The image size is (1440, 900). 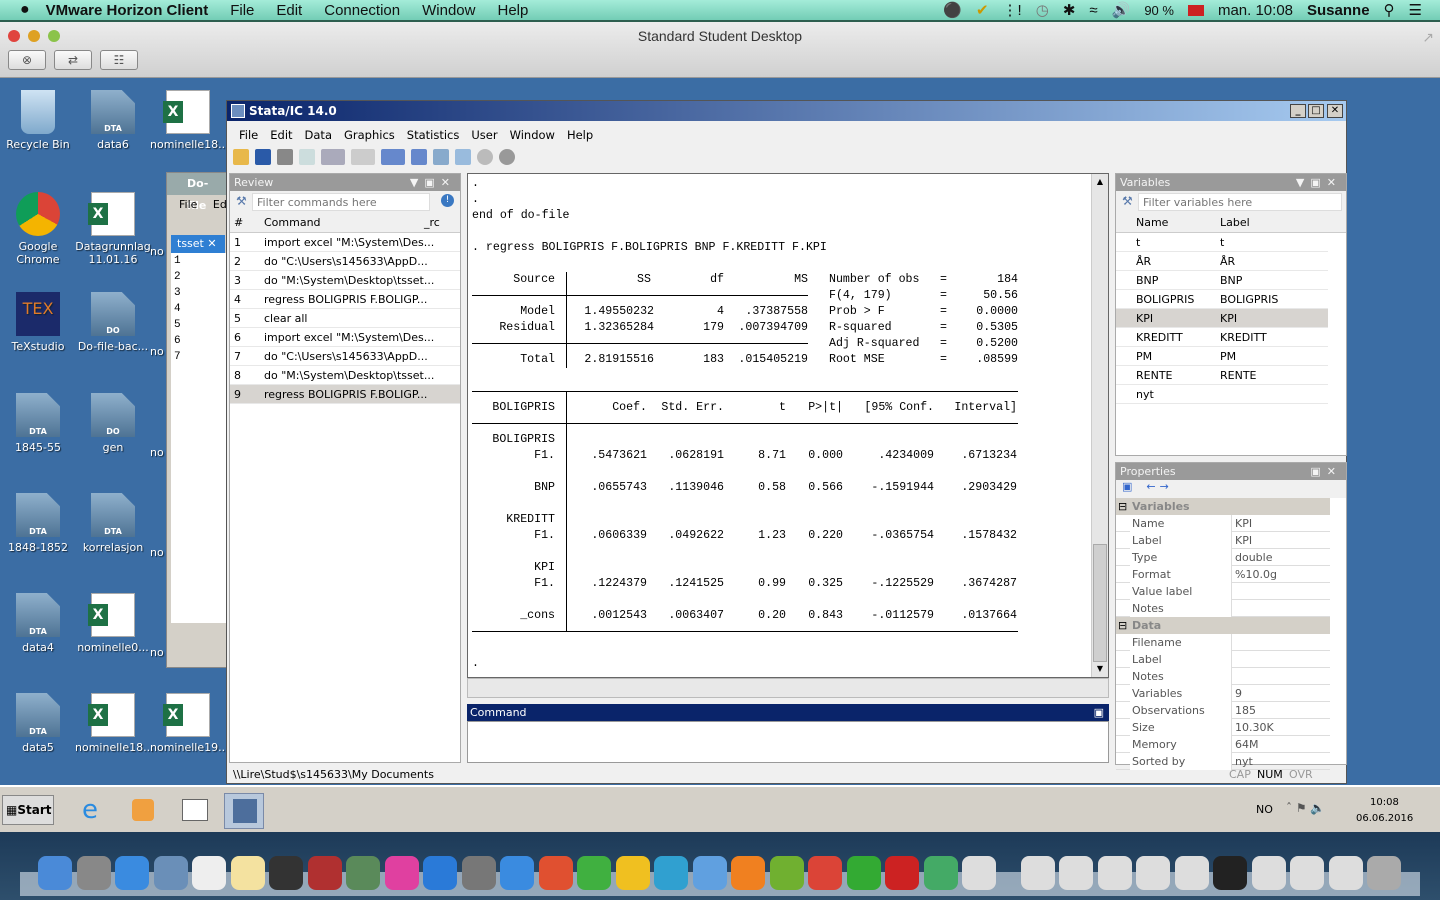 What do you see at coordinates (1127, 486) in the screenshot?
I see `lock-icon: ▣` at bounding box center [1127, 486].